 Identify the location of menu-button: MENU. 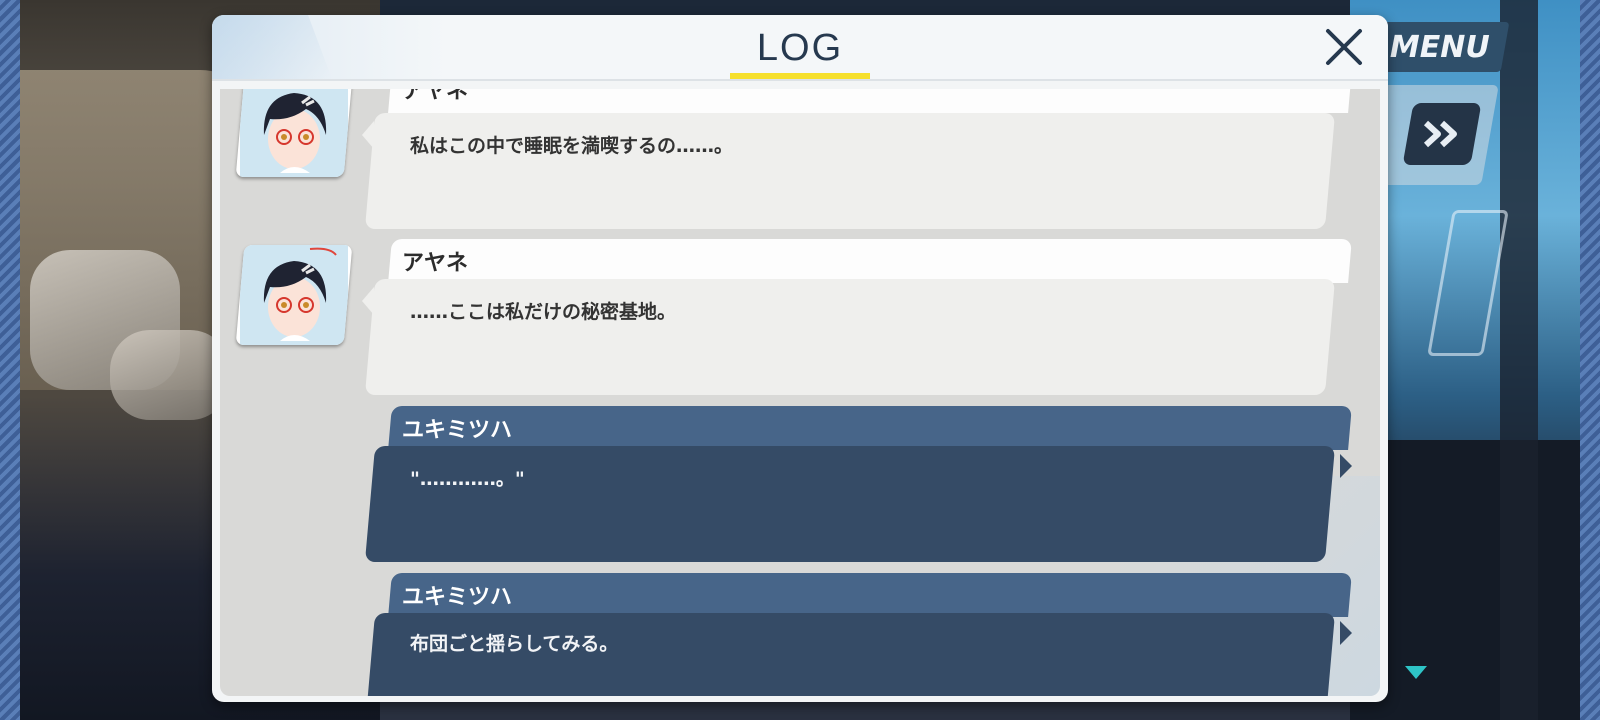
(1440, 47).